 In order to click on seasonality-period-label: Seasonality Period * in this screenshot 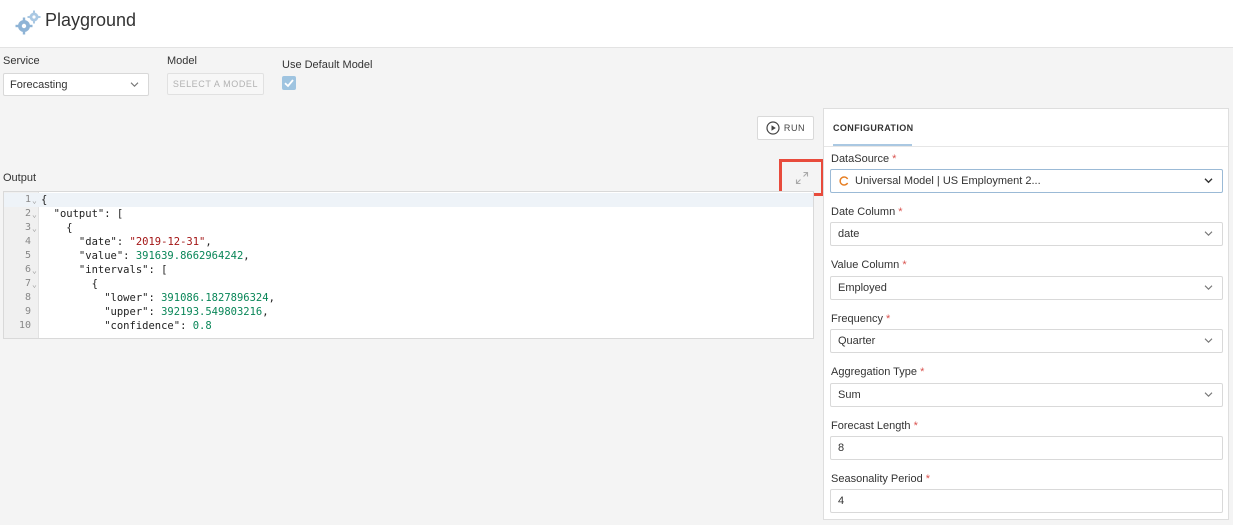, I will do `click(881, 479)`.